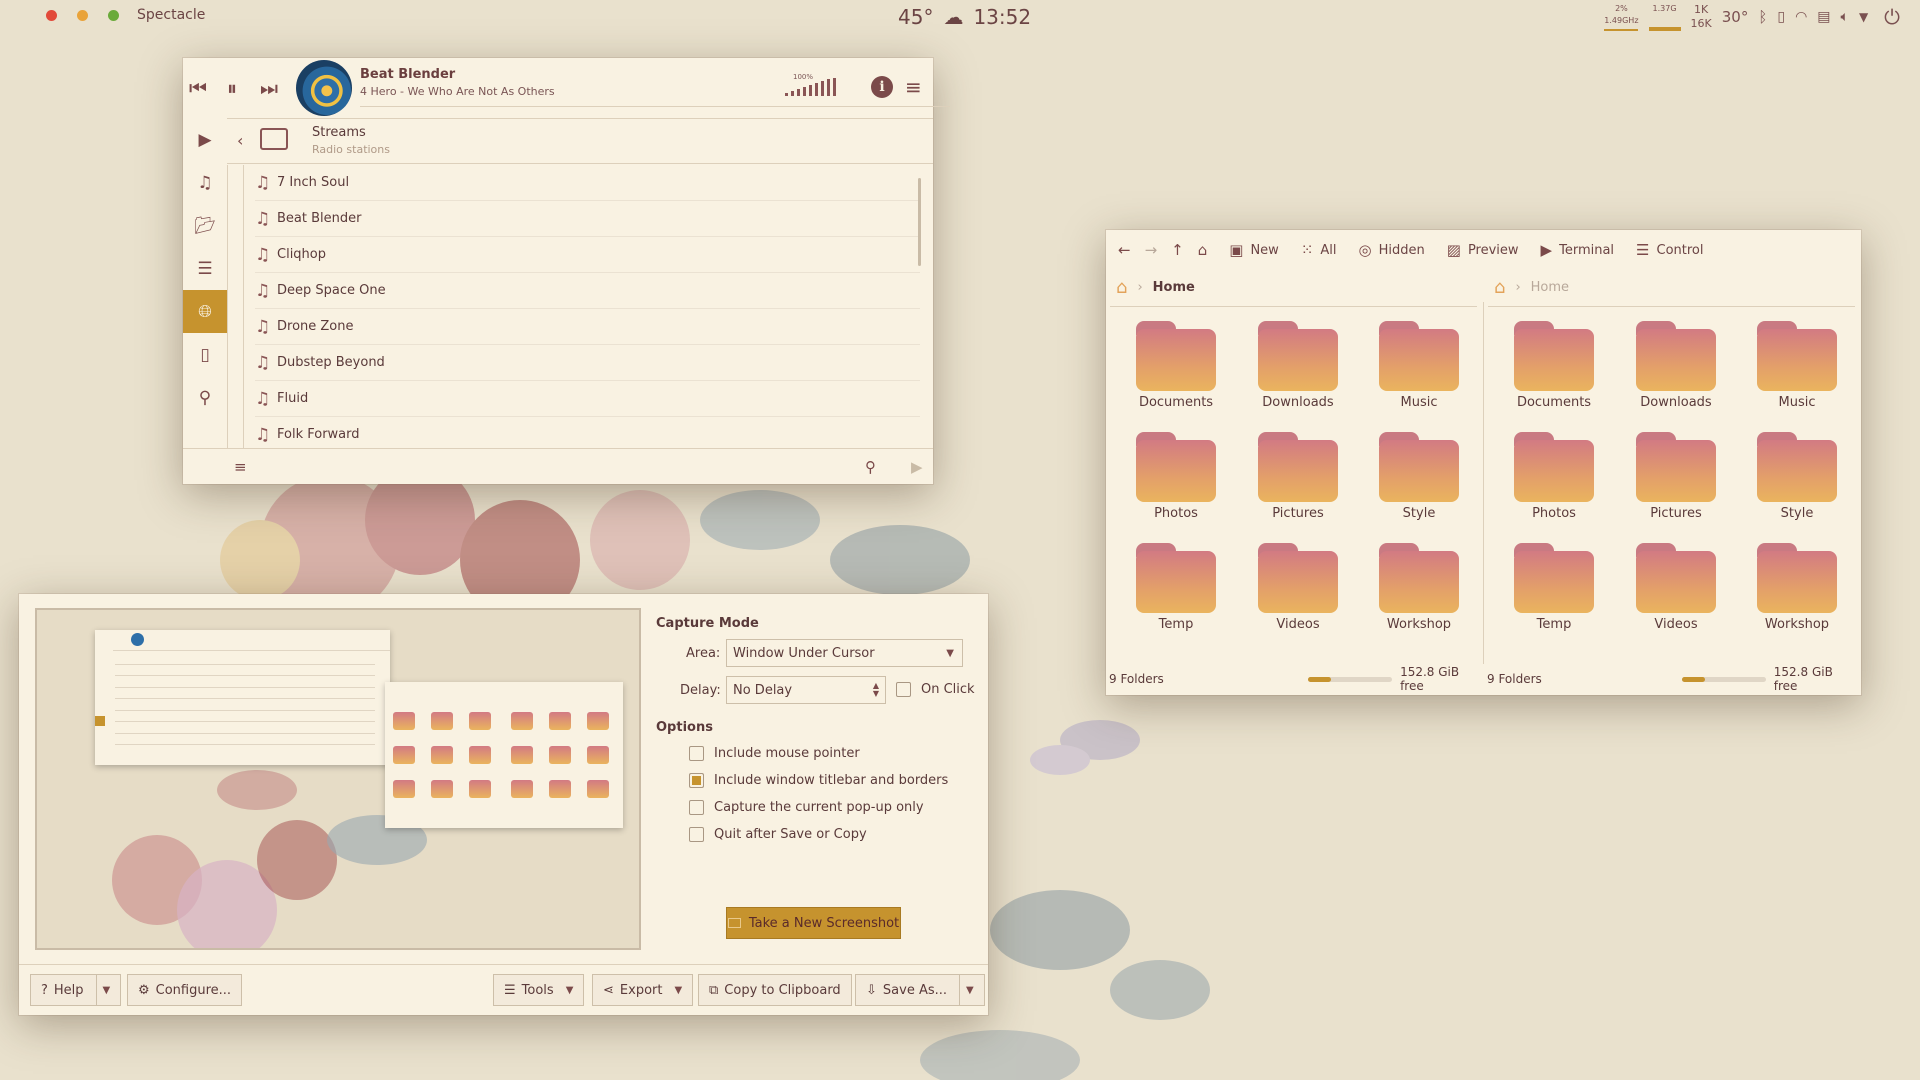 This screenshot has height=1080, width=1920. What do you see at coordinates (240, 467) in the screenshot?
I see `list-menu-icon: ≡` at bounding box center [240, 467].